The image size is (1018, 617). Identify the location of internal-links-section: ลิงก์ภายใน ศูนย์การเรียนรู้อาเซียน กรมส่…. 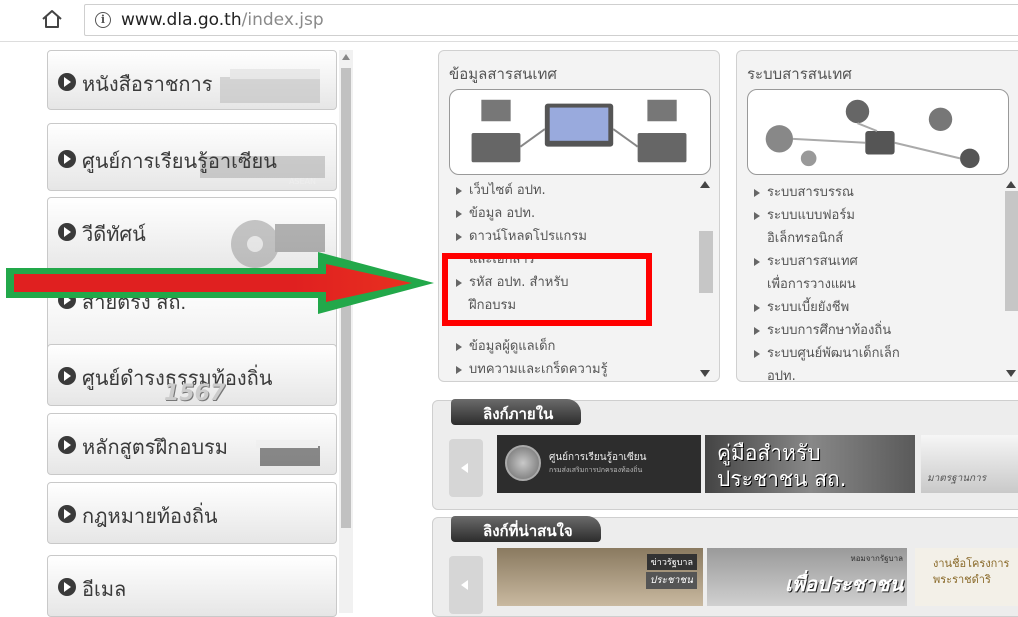
(725, 454).